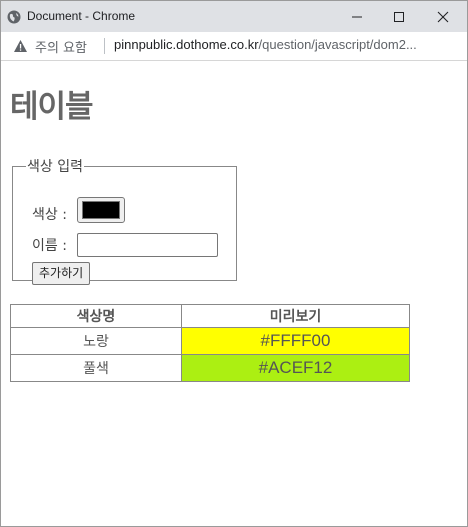  Describe the element at coordinates (234, 16) in the screenshot. I see `title-bar: Document - Chrome` at that location.